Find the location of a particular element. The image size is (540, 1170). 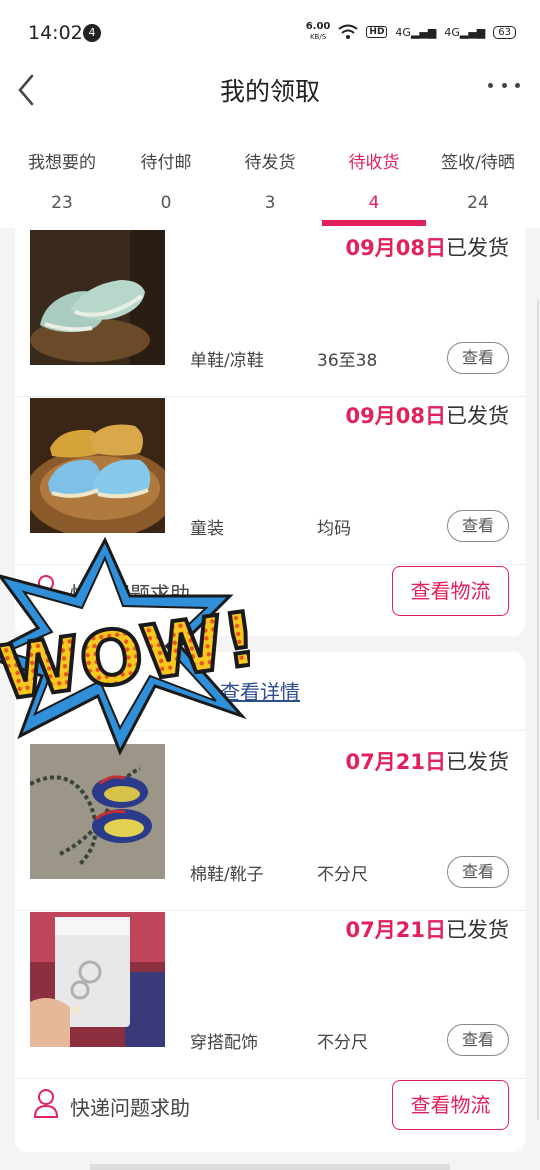

order-item: 09月08日已发货 单鞋/凉鞋 36至38 查看 is located at coordinates (270, 313).